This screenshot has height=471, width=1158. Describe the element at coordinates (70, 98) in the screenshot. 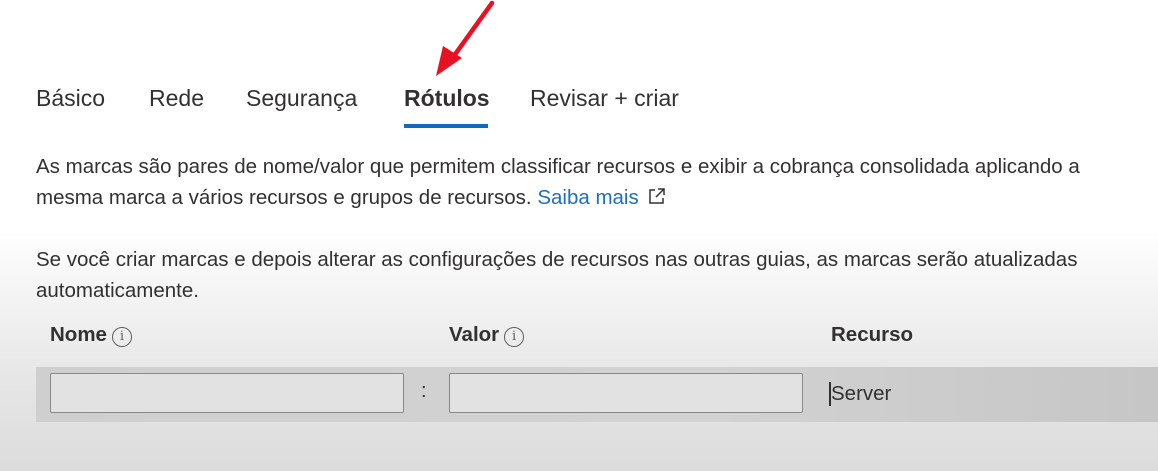

I see `tab-basico: Básico` at that location.